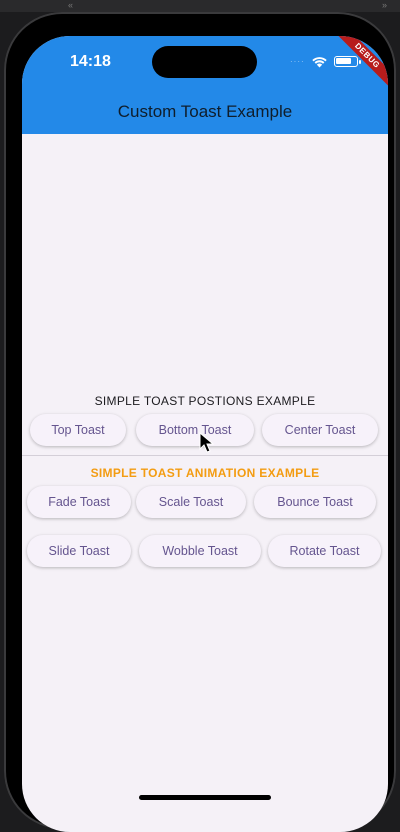 This screenshot has height=832, width=400. Describe the element at coordinates (205, 455) in the screenshot. I see `section-divider` at that location.